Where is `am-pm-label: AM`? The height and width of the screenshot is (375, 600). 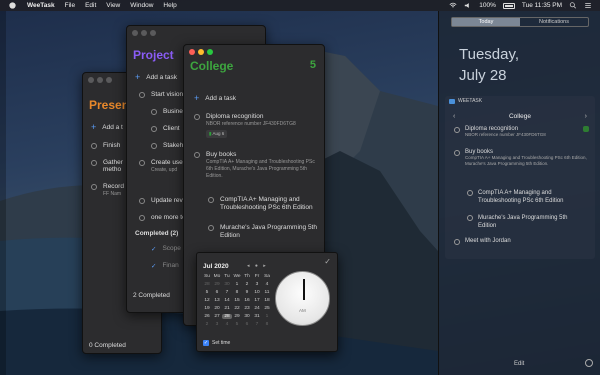
am-pm-label: AM is located at coordinates (302, 310).